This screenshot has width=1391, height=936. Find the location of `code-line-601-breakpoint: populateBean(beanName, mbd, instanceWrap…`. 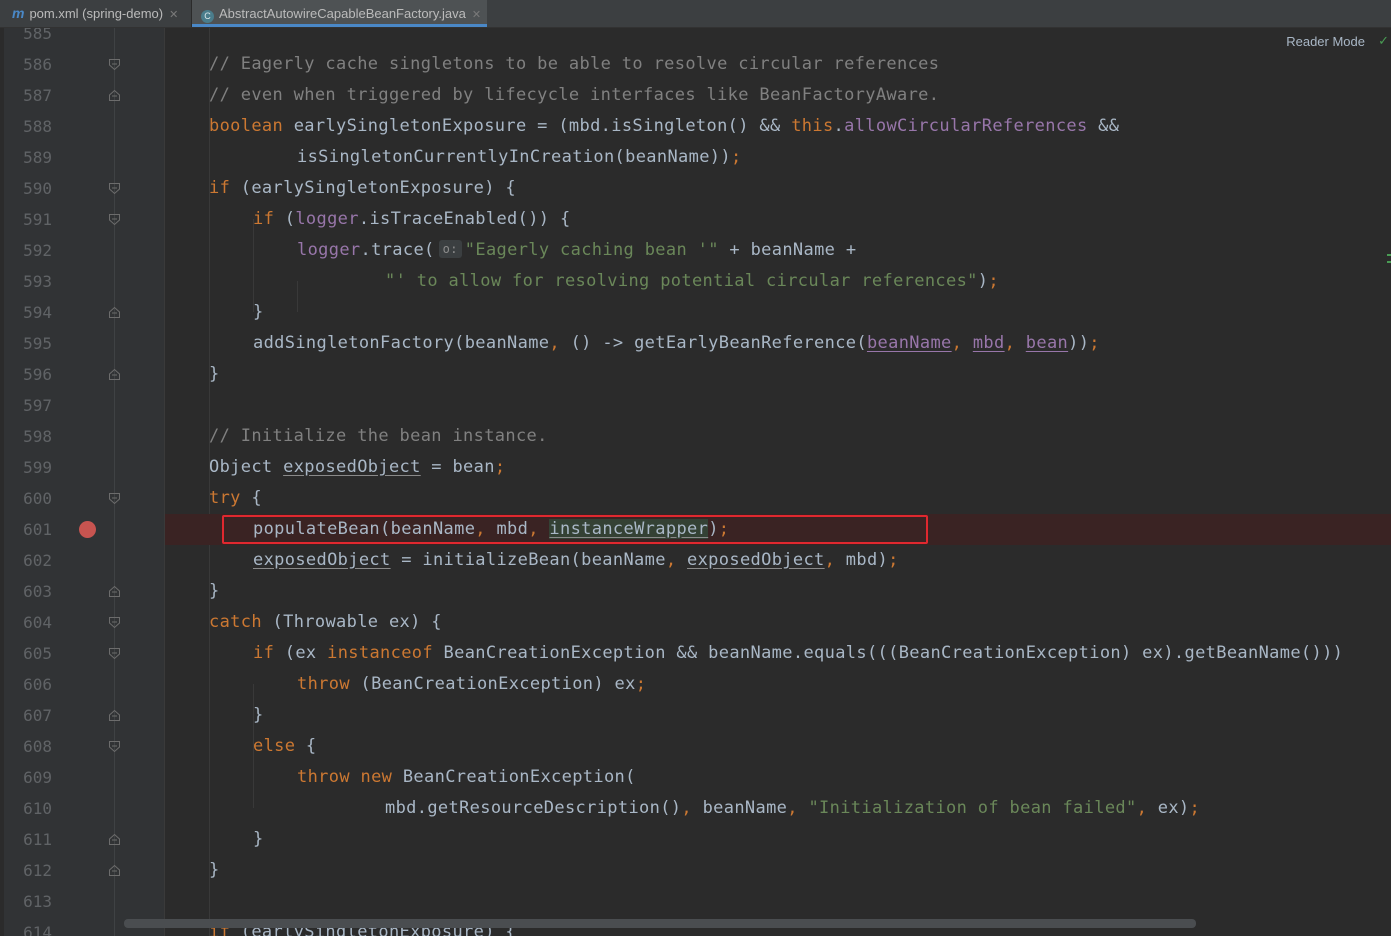

code-line-601-breakpoint: populateBean(beanName, mbd, instanceWrap… is located at coordinates (778, 529).